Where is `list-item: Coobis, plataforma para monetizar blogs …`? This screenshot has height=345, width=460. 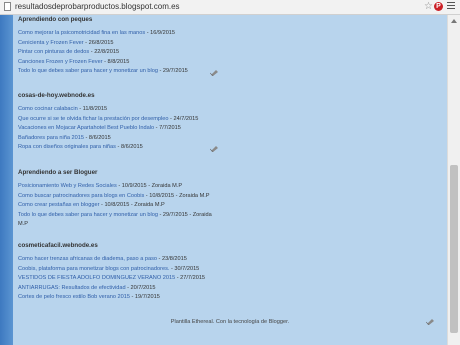
list-item: Coobis, plataforma para monetizar blogs … is located at coordinates (228, 270).